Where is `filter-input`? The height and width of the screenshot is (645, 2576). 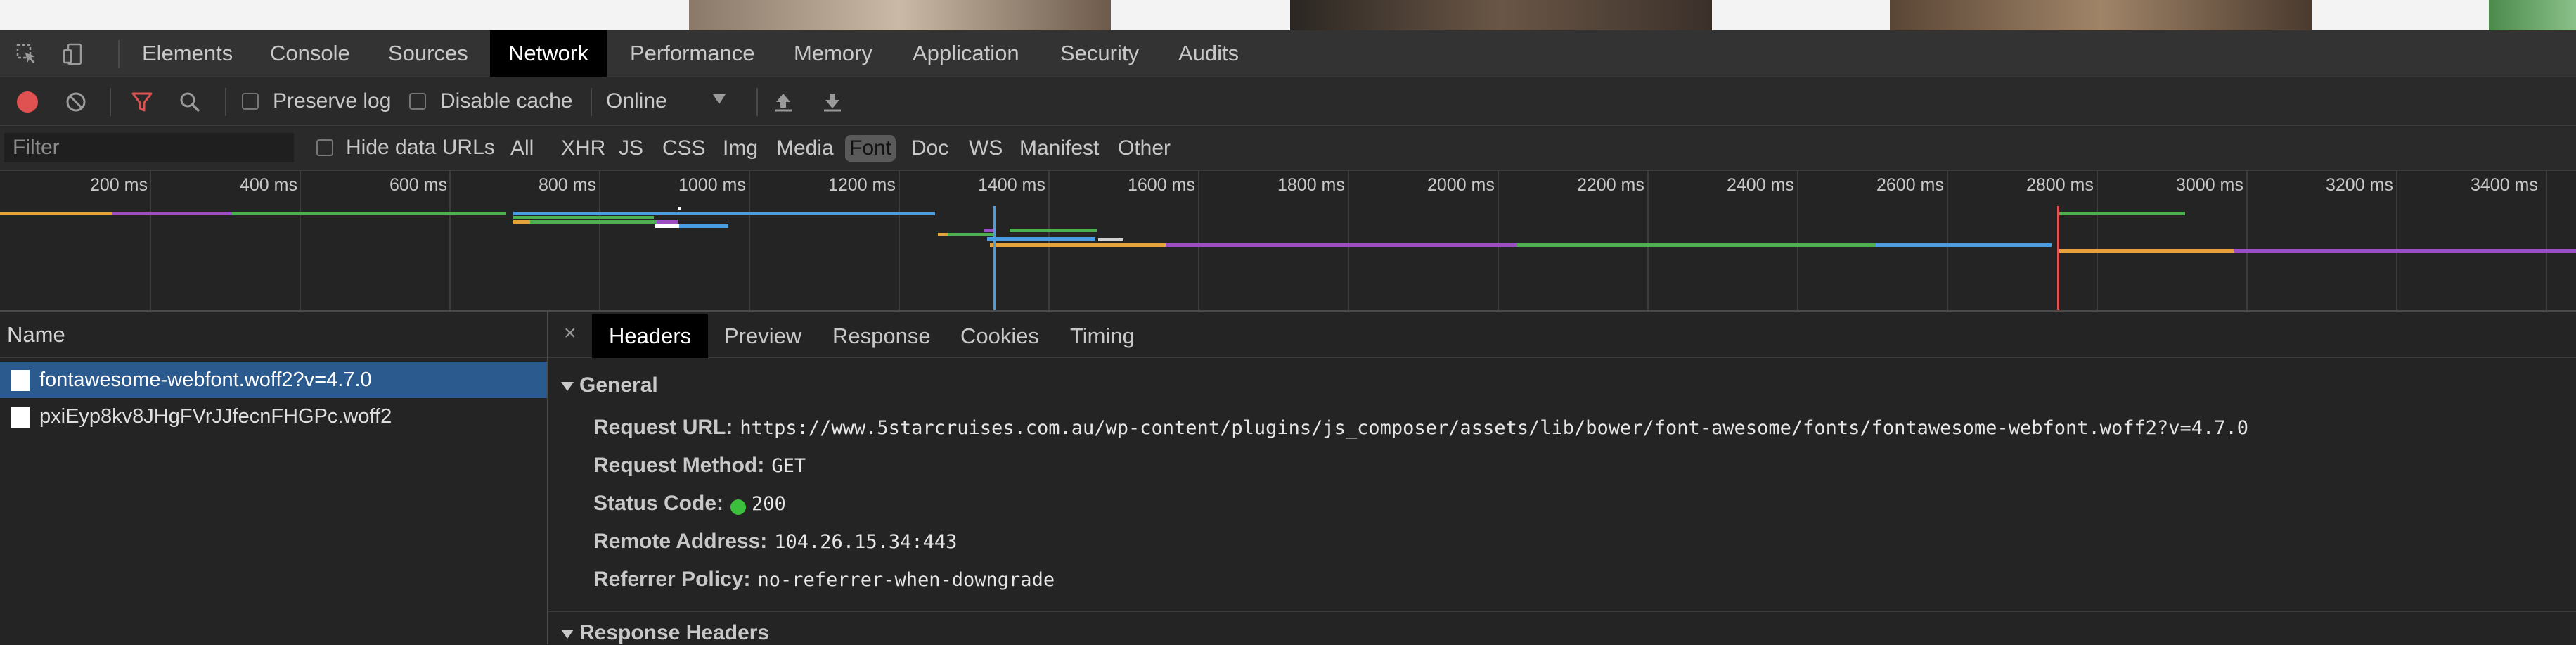 filter-input is located at coordinates (149, 148).